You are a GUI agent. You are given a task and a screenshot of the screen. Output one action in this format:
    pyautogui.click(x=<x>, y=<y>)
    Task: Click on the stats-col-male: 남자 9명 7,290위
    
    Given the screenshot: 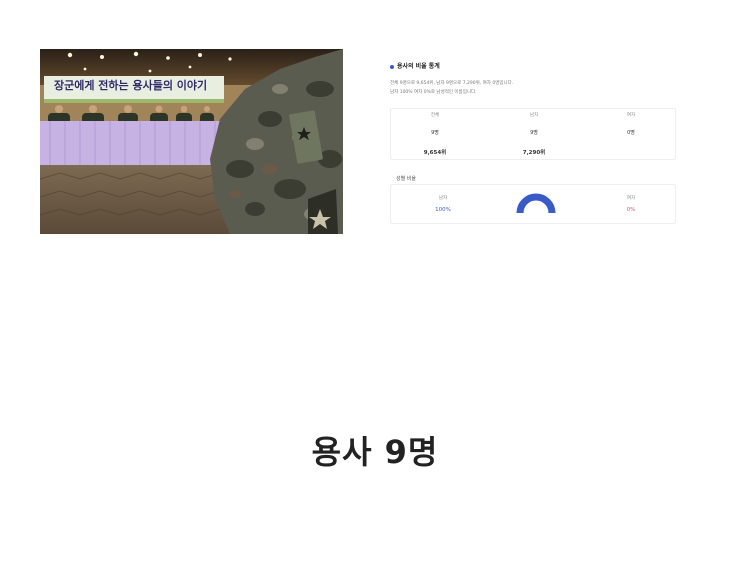 What is the action you would take?
    pyautogui.click(x=534, y=134)
    